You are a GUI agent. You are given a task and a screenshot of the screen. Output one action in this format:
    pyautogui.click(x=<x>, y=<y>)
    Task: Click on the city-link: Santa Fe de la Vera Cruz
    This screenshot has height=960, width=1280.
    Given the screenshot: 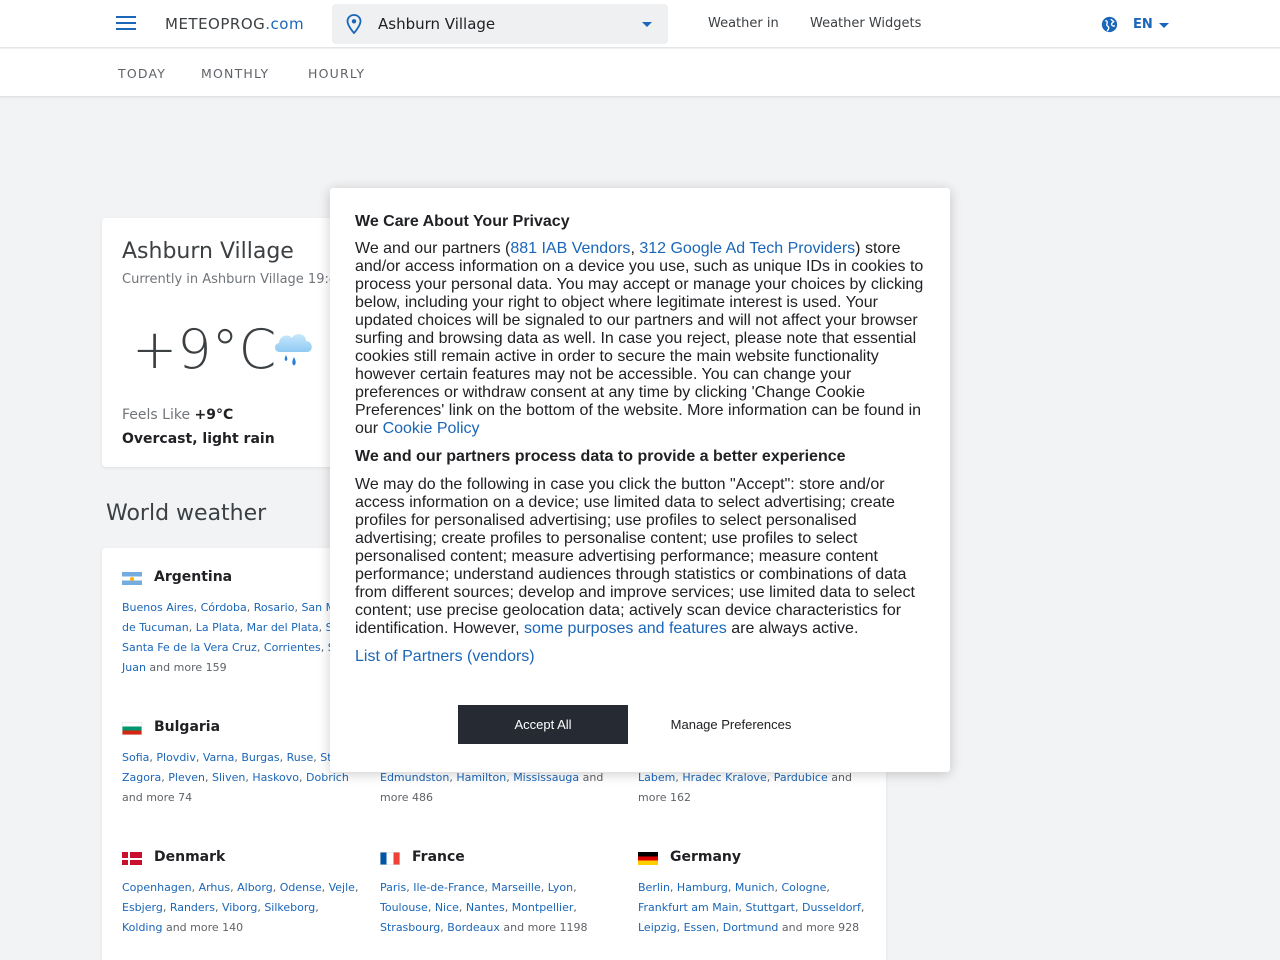 What is the action you would take?
    pyautogui.click(x=189, y=647)
    